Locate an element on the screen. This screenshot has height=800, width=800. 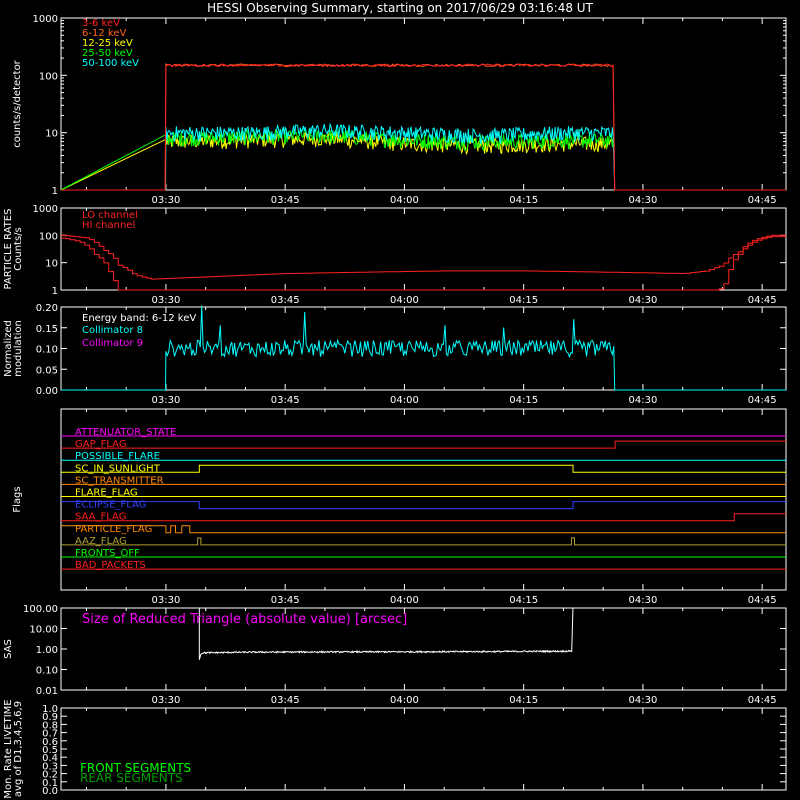
flag-label: BAD_PACKETS is located at coordinates (110, 565).